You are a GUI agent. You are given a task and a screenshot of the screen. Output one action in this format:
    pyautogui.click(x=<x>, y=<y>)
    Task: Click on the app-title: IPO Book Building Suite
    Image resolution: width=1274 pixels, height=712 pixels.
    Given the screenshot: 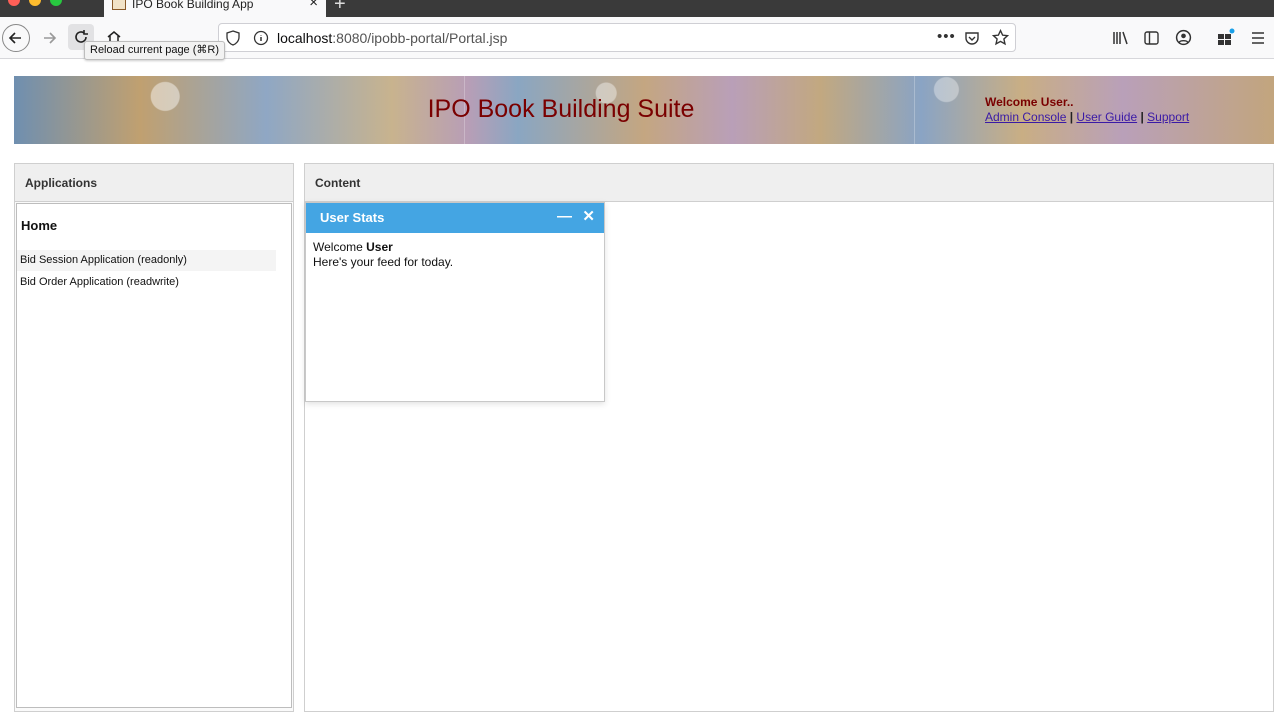 What is the action you would take?
    pyautogui.click(x=561, y=109)
    